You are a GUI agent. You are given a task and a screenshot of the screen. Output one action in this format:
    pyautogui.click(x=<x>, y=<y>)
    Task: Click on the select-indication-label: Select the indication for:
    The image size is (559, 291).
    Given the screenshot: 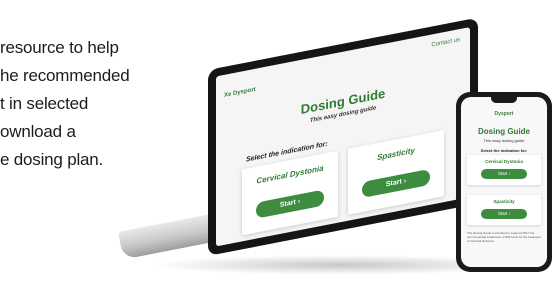 What is the action you would take?
    pyautogui.click(x=504, y=150)
    